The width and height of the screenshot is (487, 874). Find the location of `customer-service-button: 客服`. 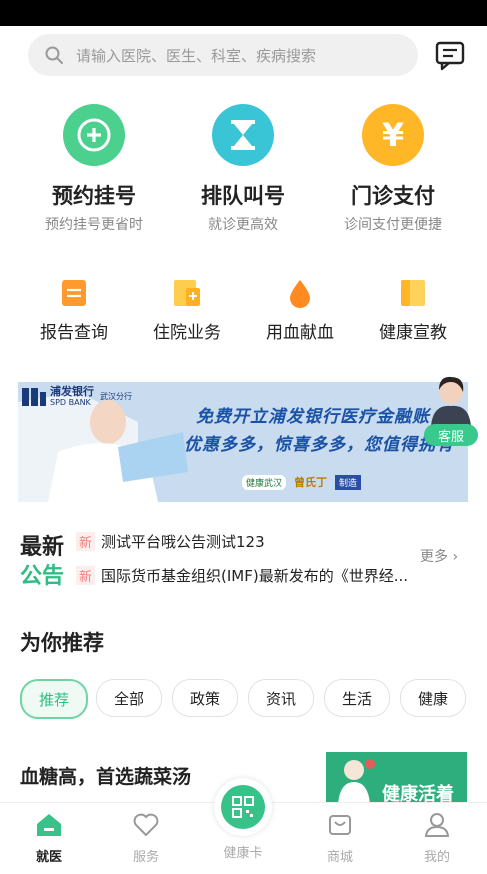

customer-service-button: 客服 is located at coordinates (451, 415).